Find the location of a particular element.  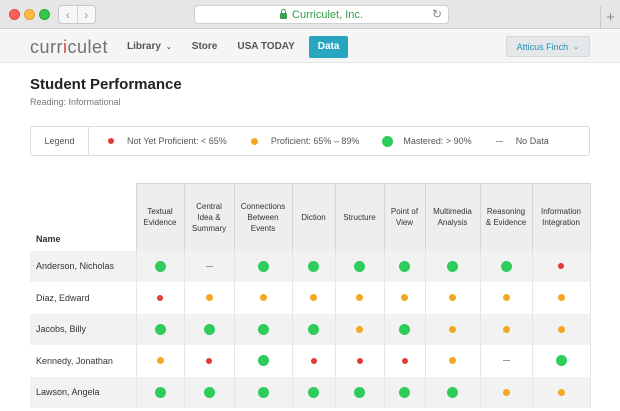

table-row: Kennedy, Jonathan is located at coordinates (310, 361).